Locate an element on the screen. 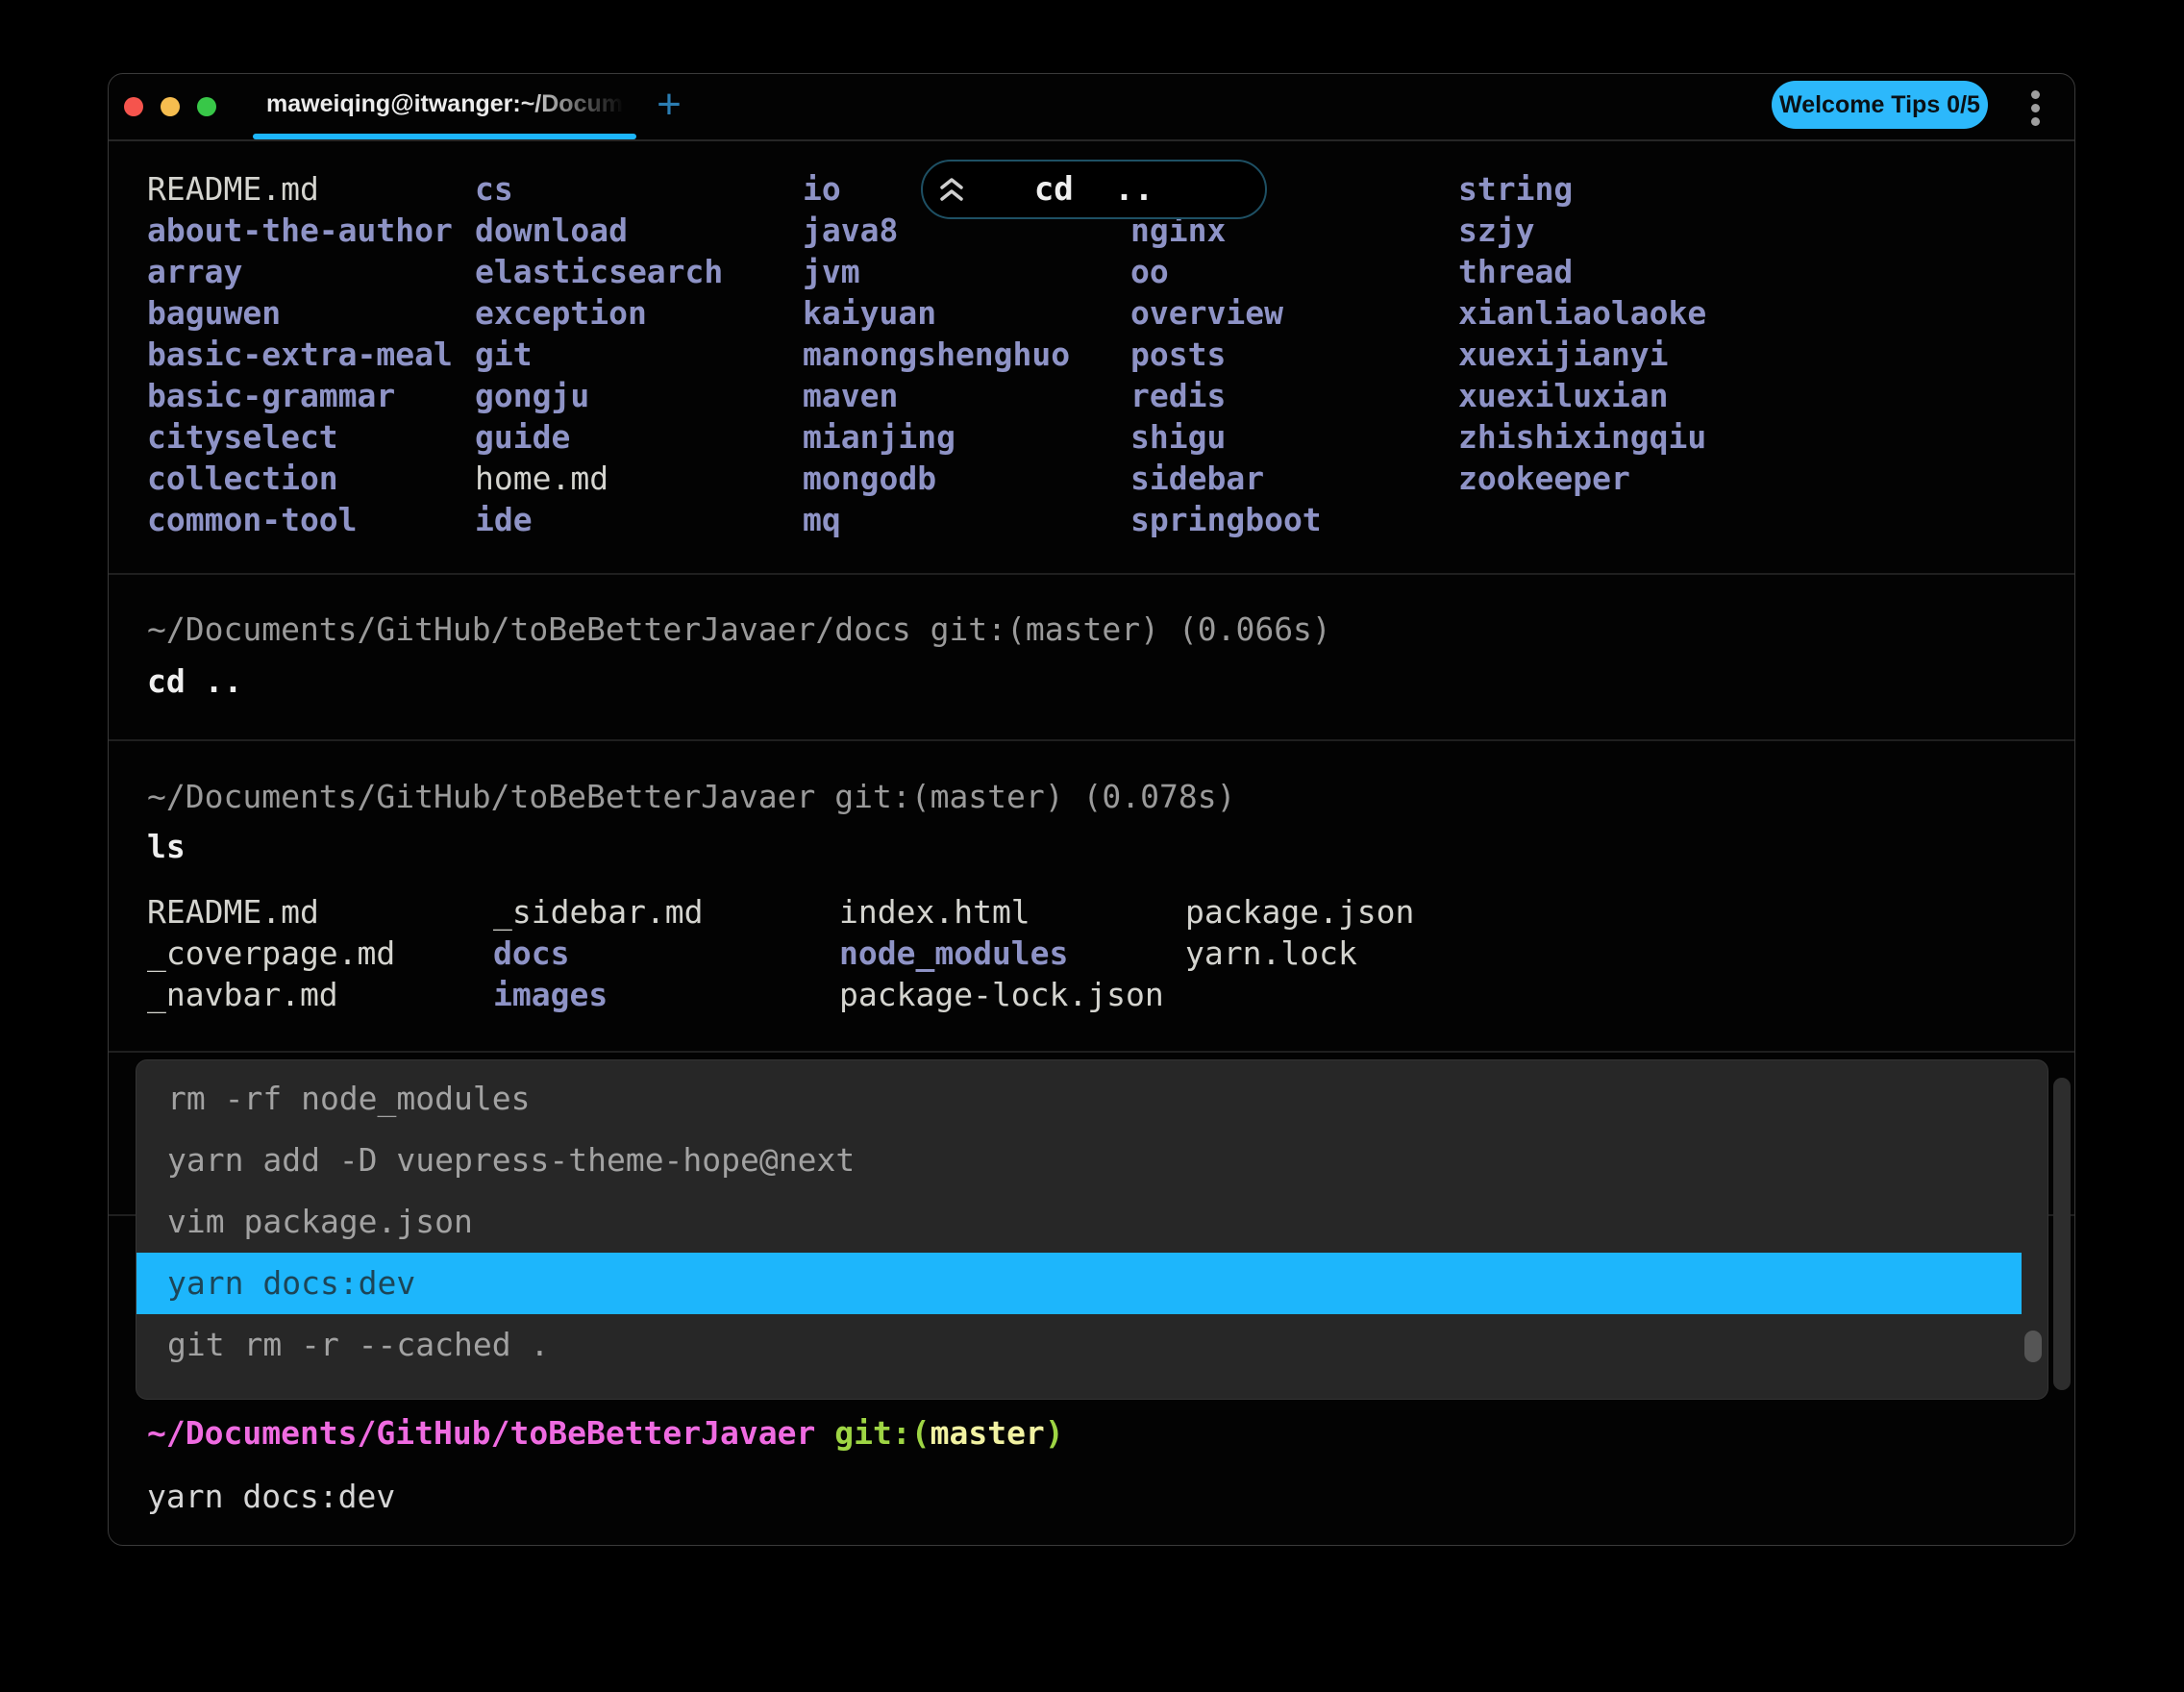 The height and width of the screenshot is (1692, 2184). overflow-menu-button is located at coordinates (2035, 109).